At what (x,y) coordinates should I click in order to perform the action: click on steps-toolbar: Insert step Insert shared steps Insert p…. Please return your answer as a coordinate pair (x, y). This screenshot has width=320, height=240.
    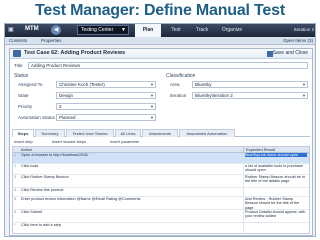
    Looking at the image, I should click on (161, 141).